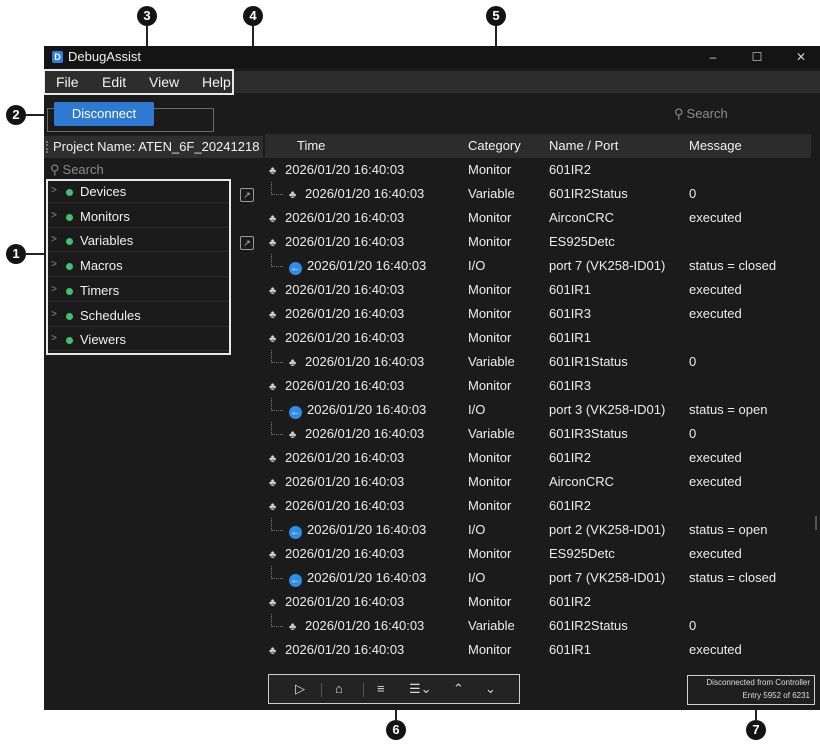 This screenshot has width=820, height=744. Describe the element at coordinates (295, 412) in the screenshot. I see `io-icon: ←` at that location.